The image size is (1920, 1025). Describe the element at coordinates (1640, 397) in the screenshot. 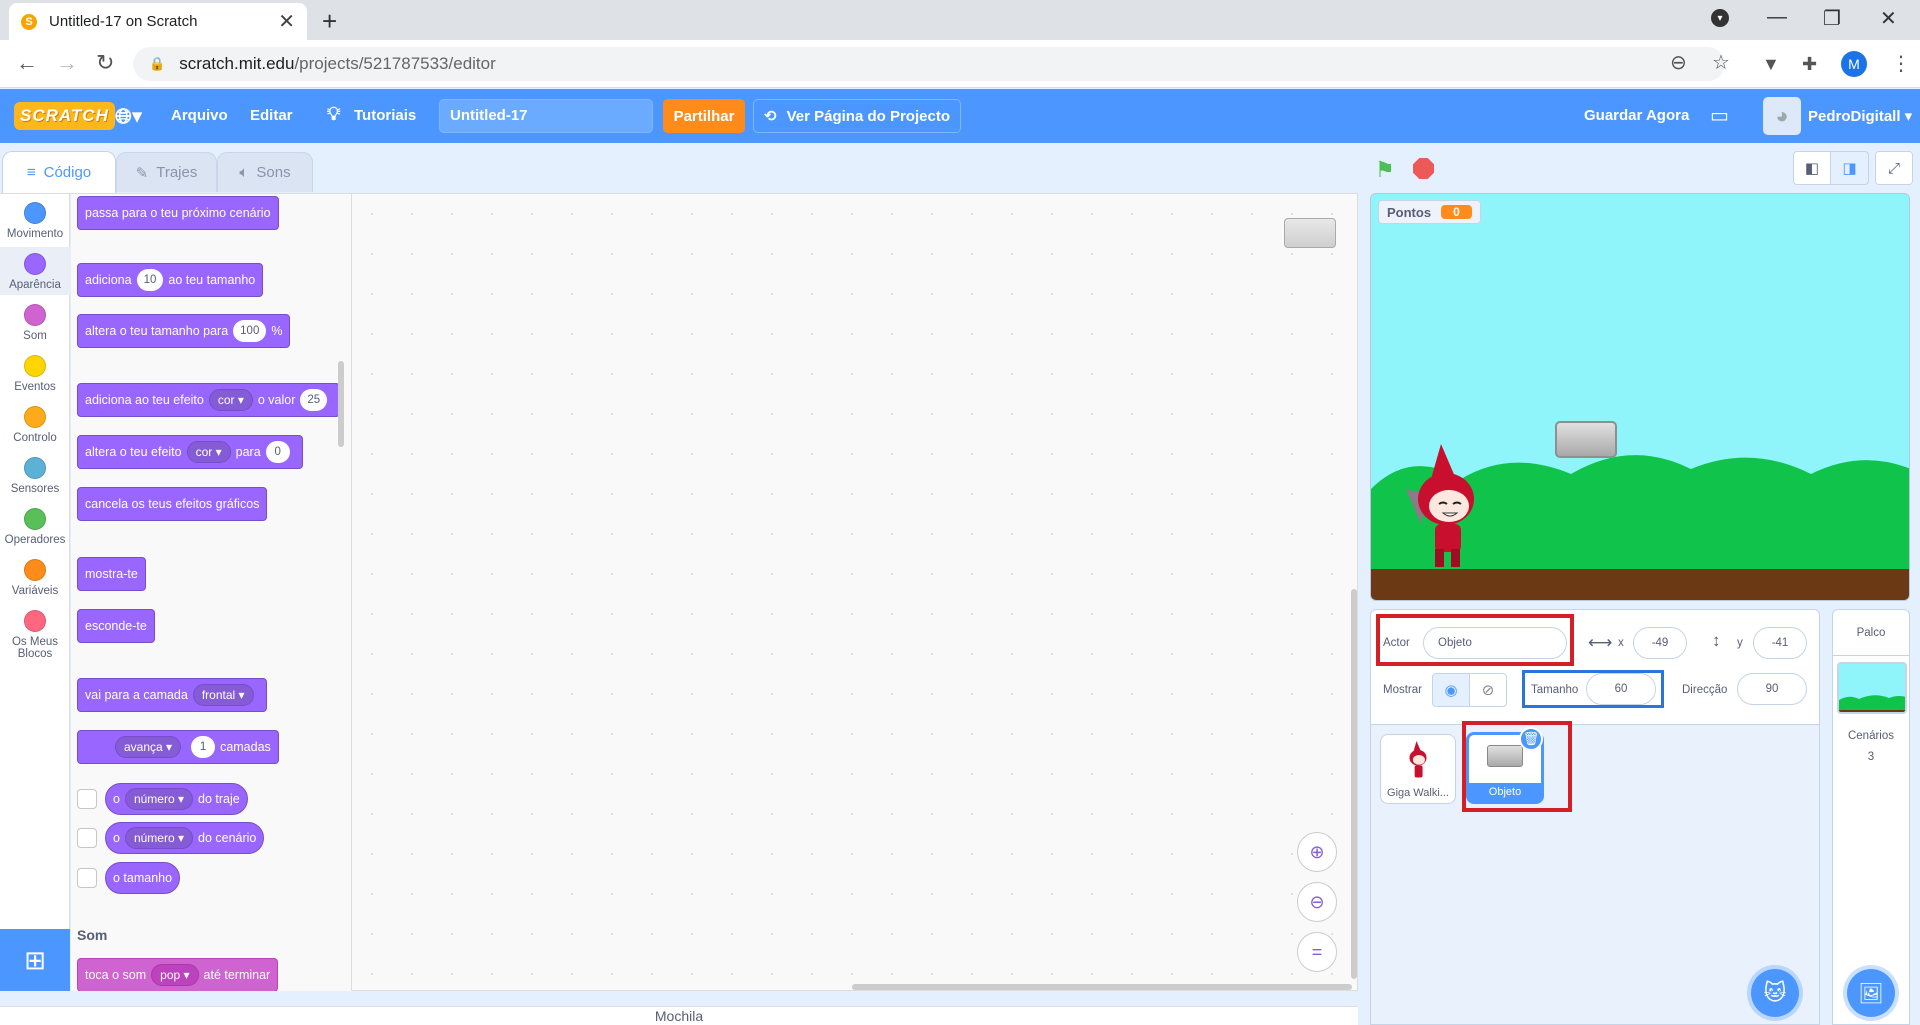

I see `stage: Pontos 0` at that location.